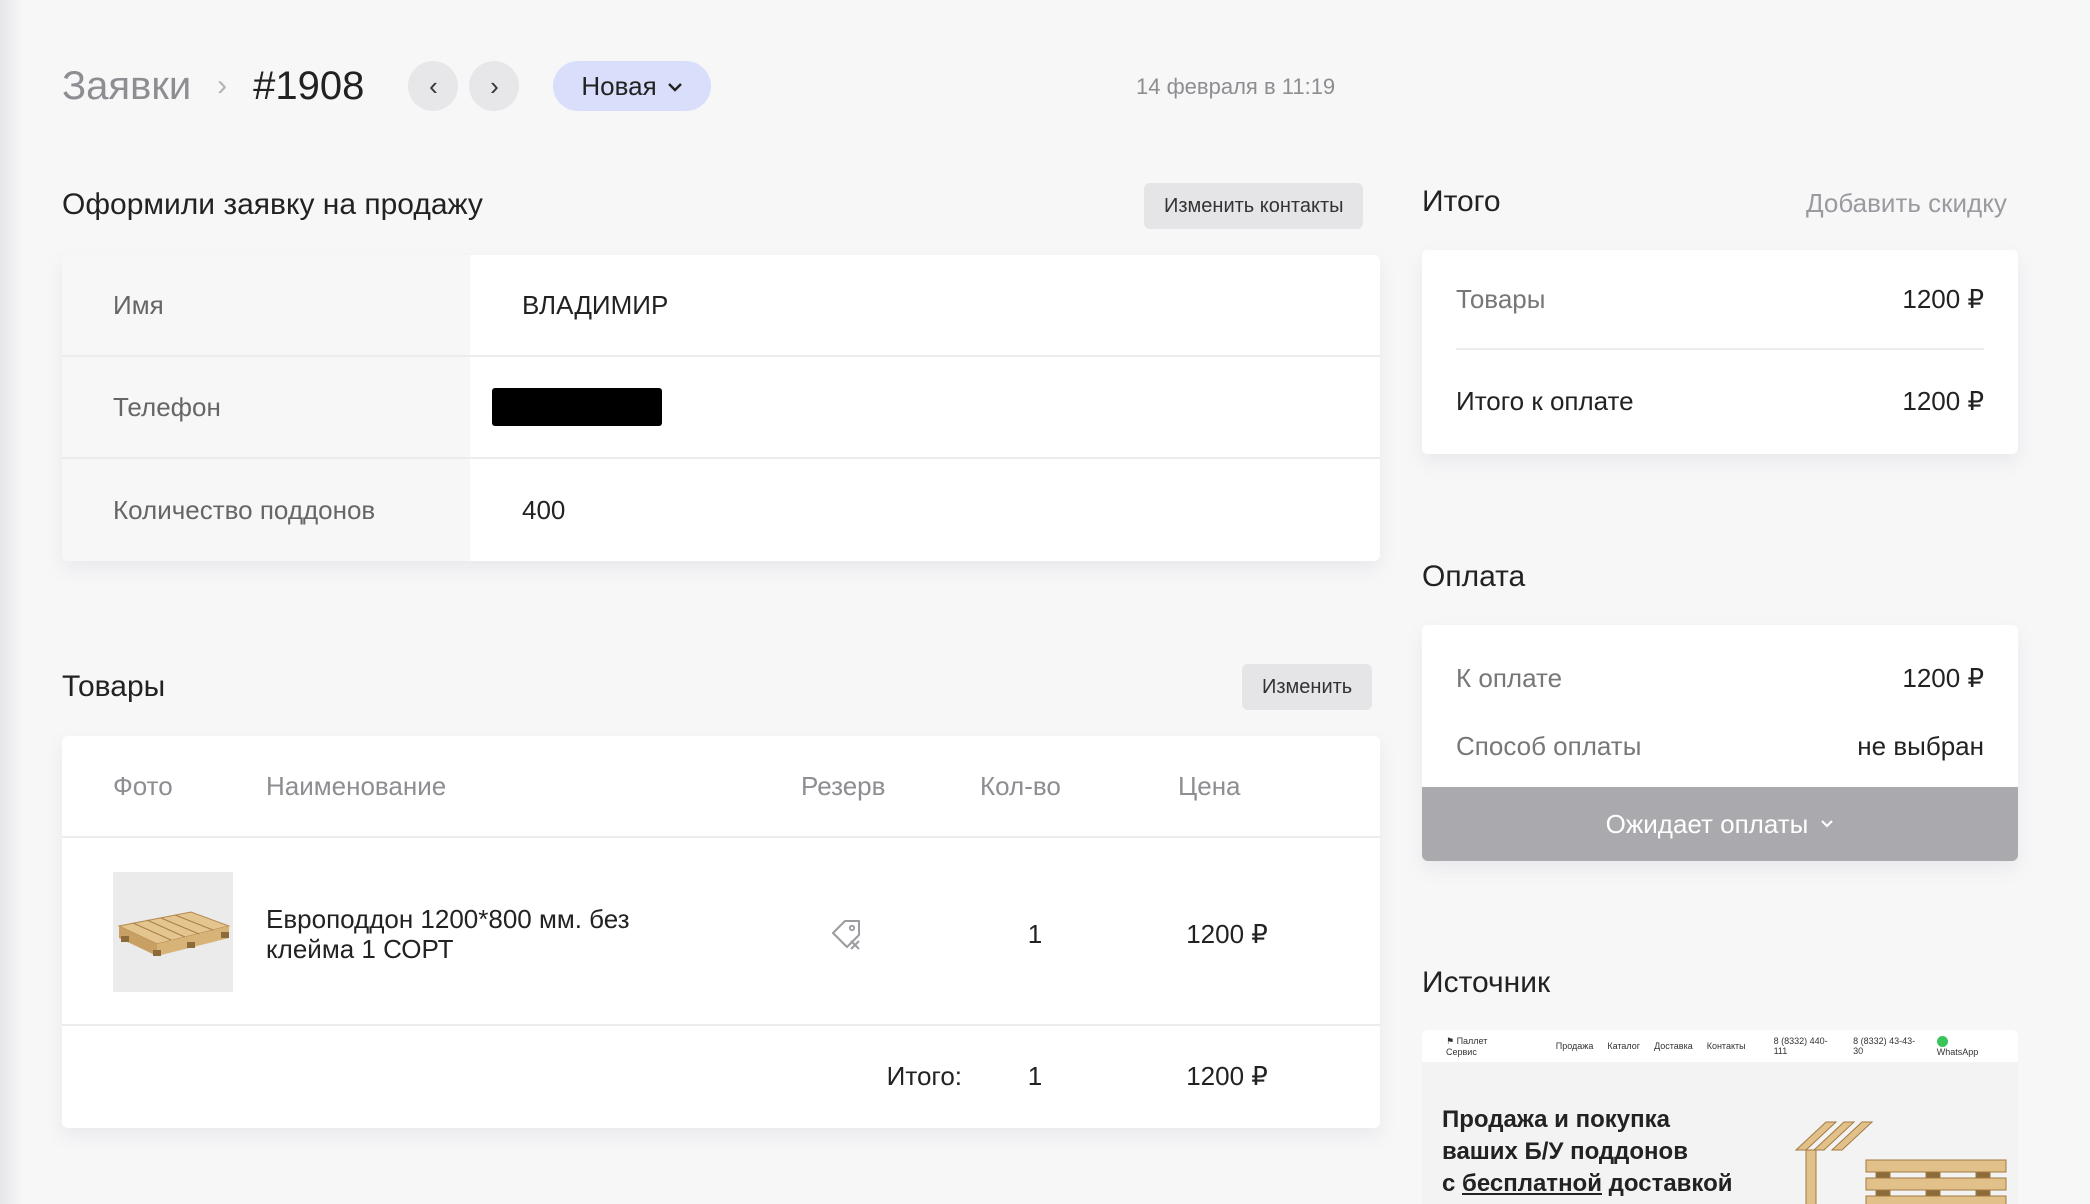 Image resolution: width=2090 pixels, height=1204 pixels. I want to click on payment-method-label: Способ оплаты, so click(1549, 745).